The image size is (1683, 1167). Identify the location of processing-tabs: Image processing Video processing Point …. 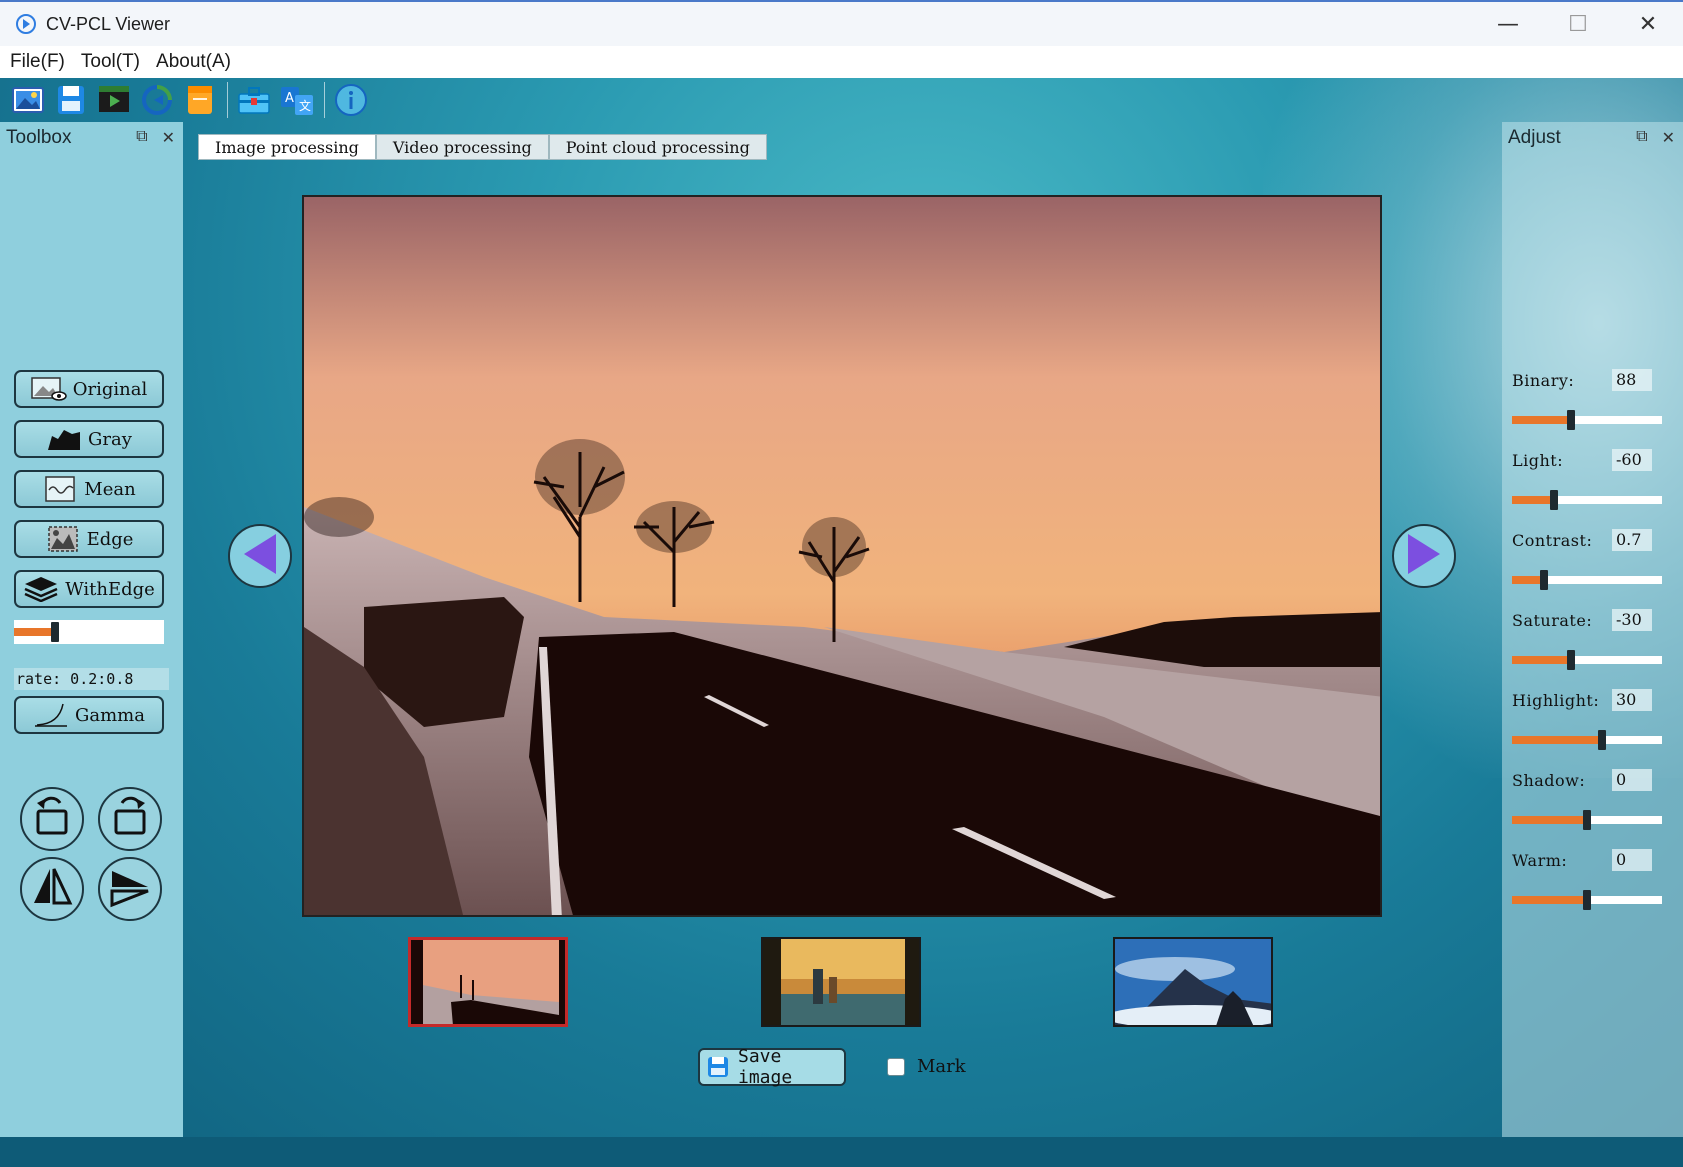
(482, 147).